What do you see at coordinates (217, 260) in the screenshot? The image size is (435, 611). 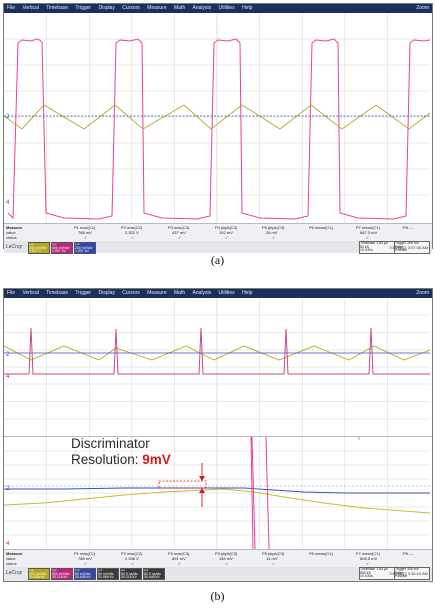 I see `caption-a: (a)` at bounding box center [217, 260].